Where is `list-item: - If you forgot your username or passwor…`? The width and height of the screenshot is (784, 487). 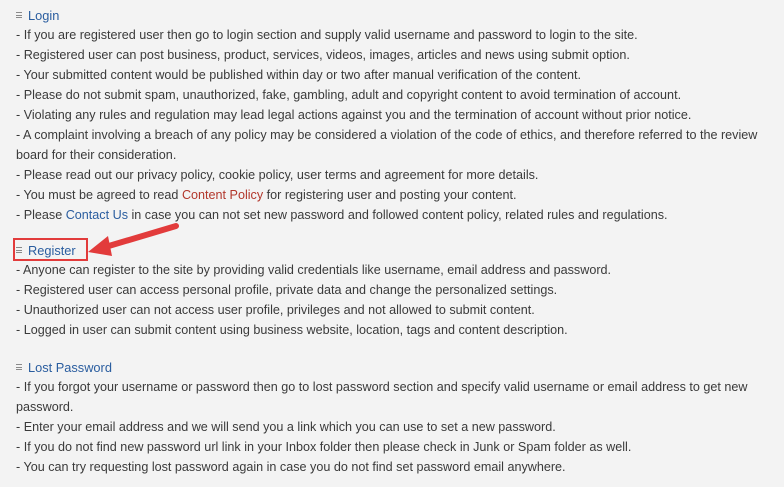
list-item: - If you forgot your username or passwor… is located at coordinates (382, 397).